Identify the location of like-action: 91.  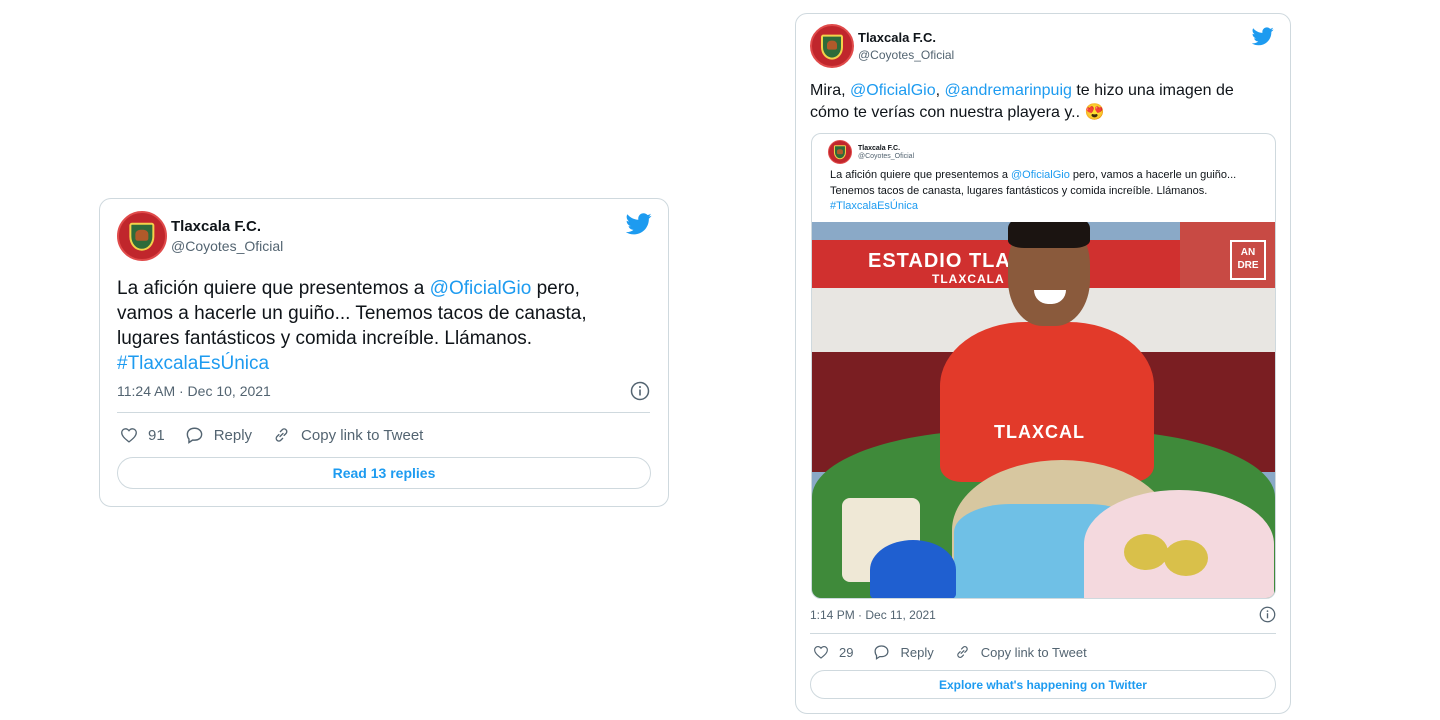
(142, 435).